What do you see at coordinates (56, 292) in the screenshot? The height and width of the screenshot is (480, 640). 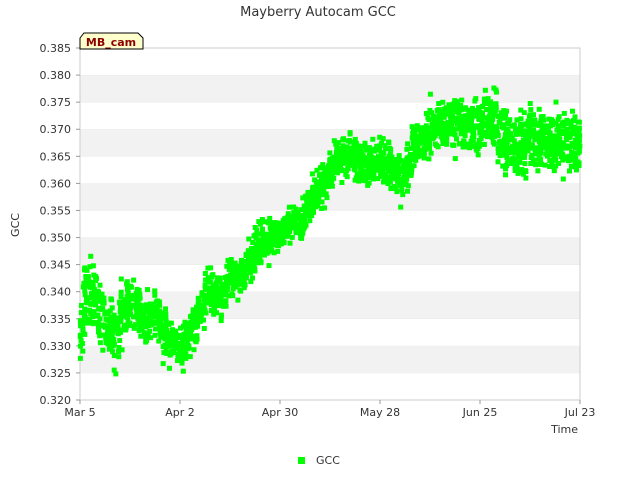 I see `y-tick-label: 0.340` at bounding box center [56, 292].